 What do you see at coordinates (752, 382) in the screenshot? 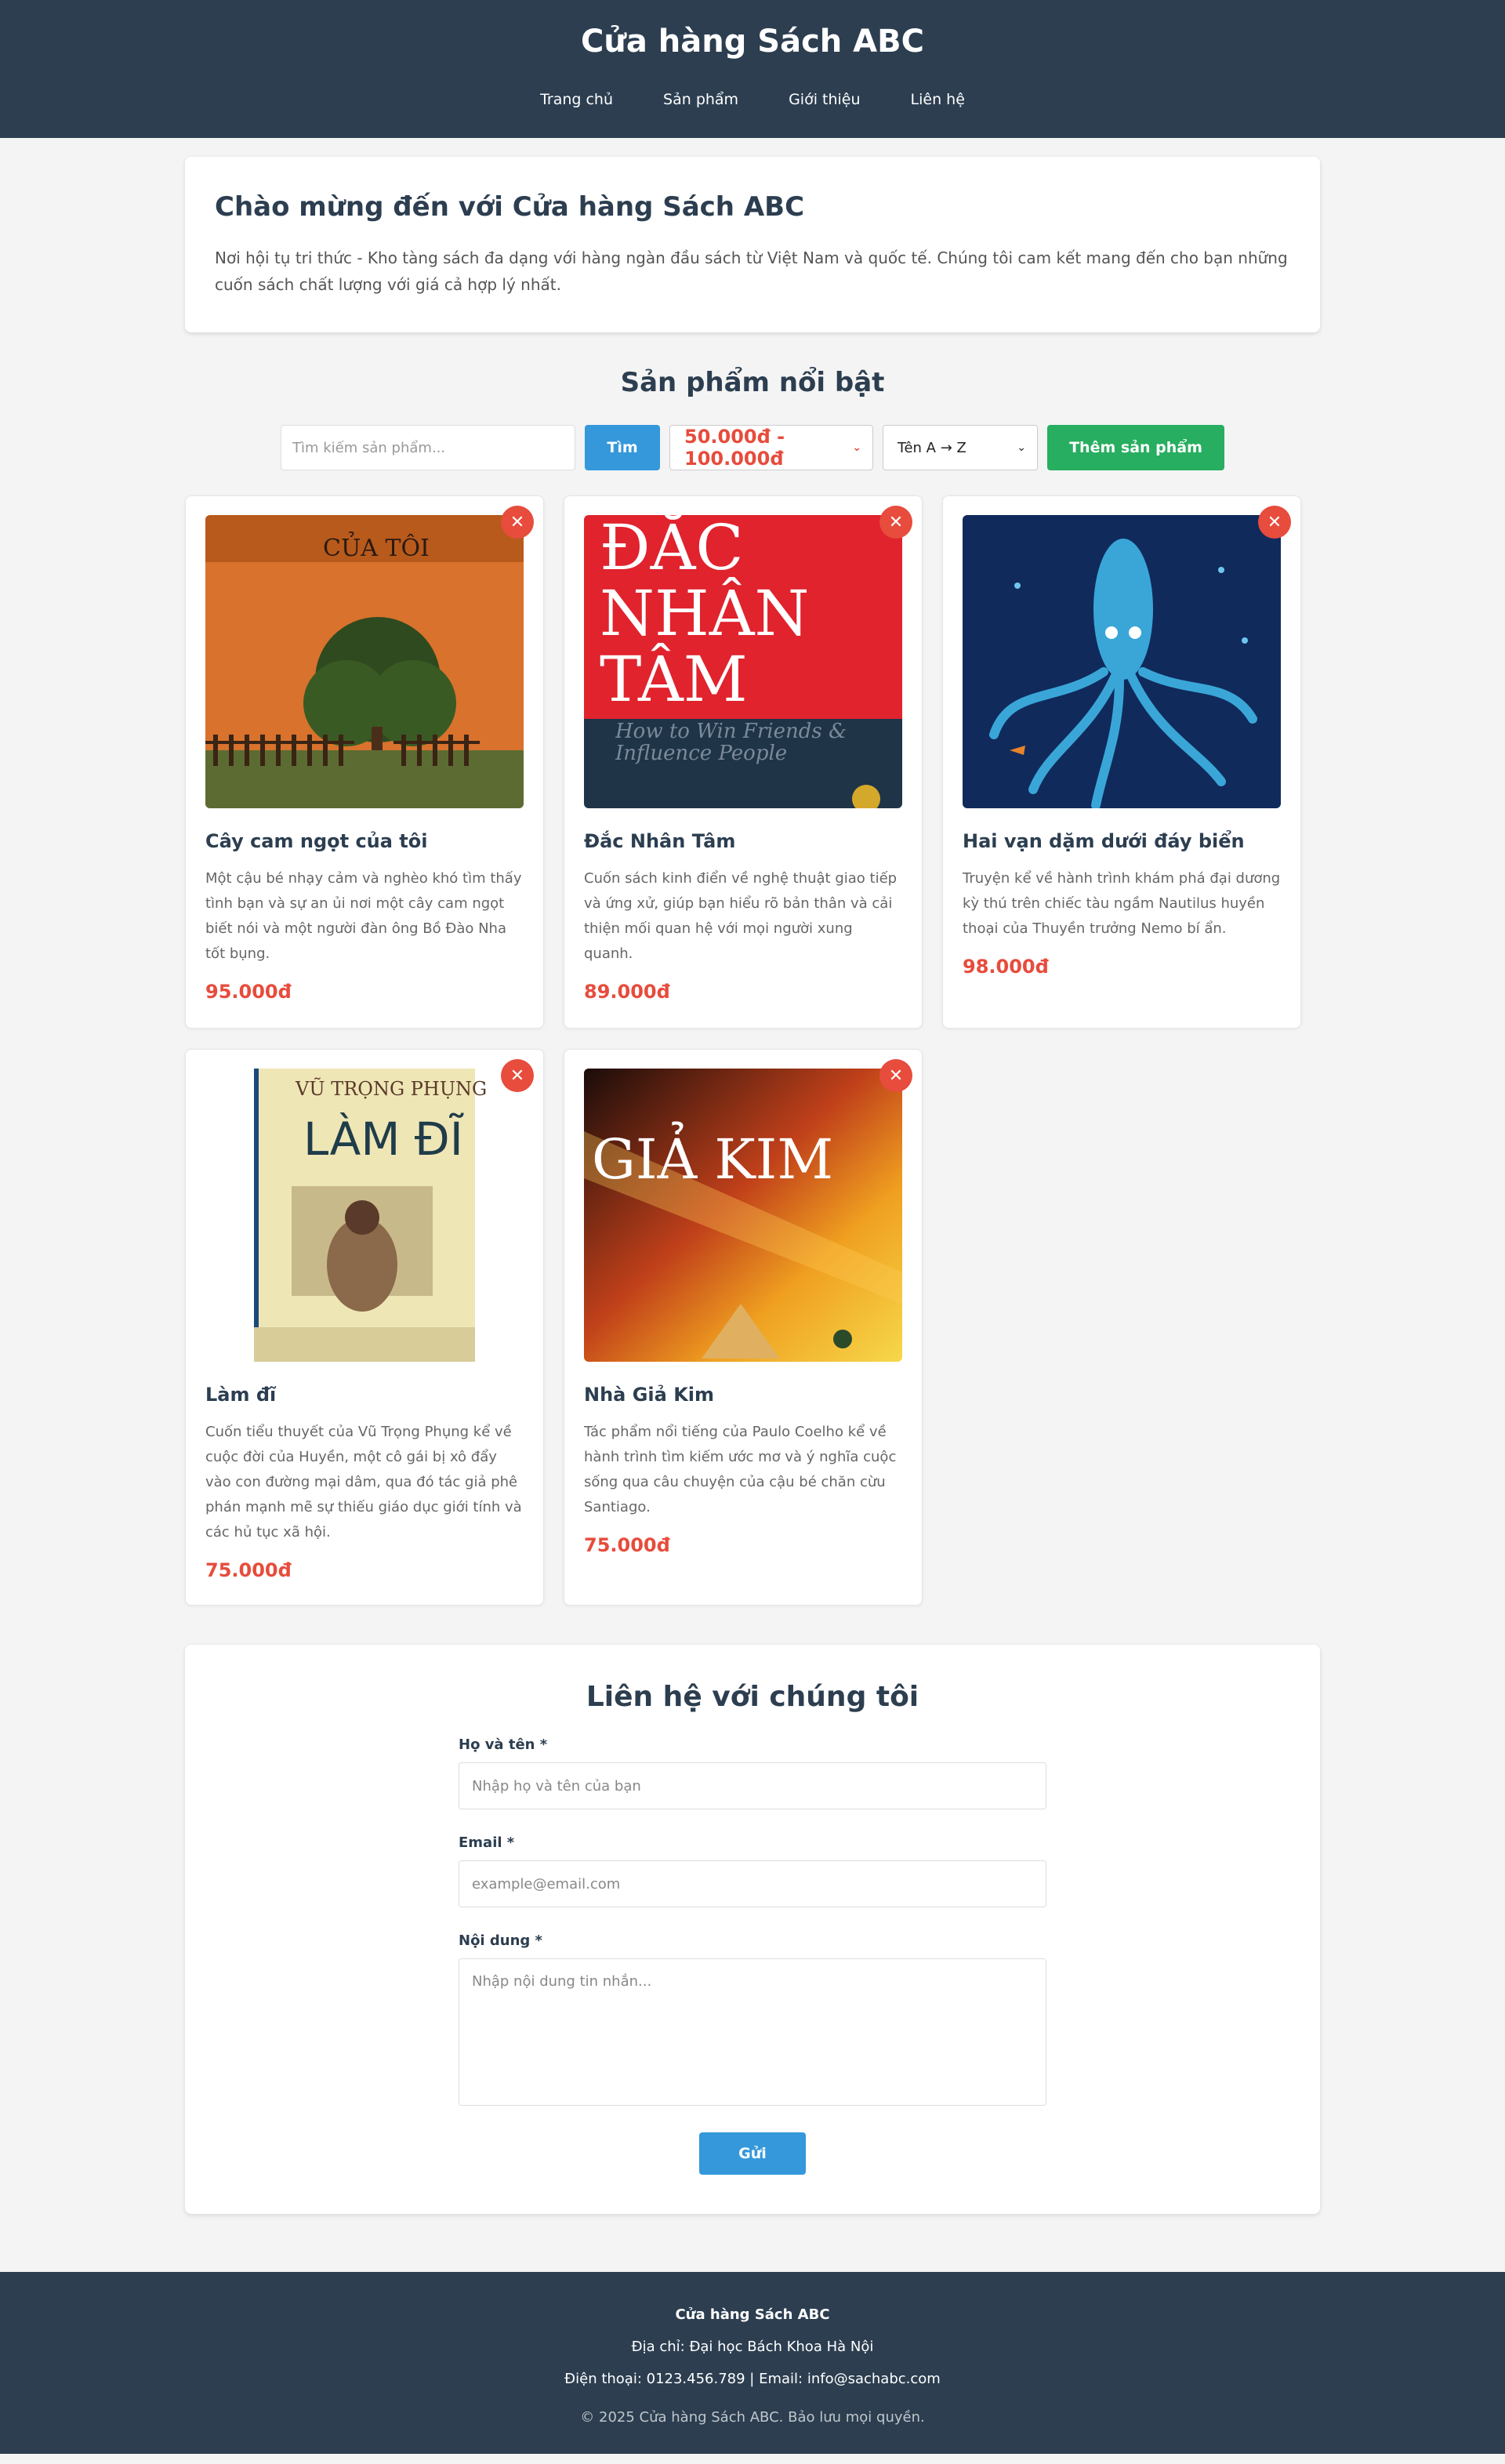
I see `products-title: Sản phẩm nổi bật` at bounding box center [752, 382].